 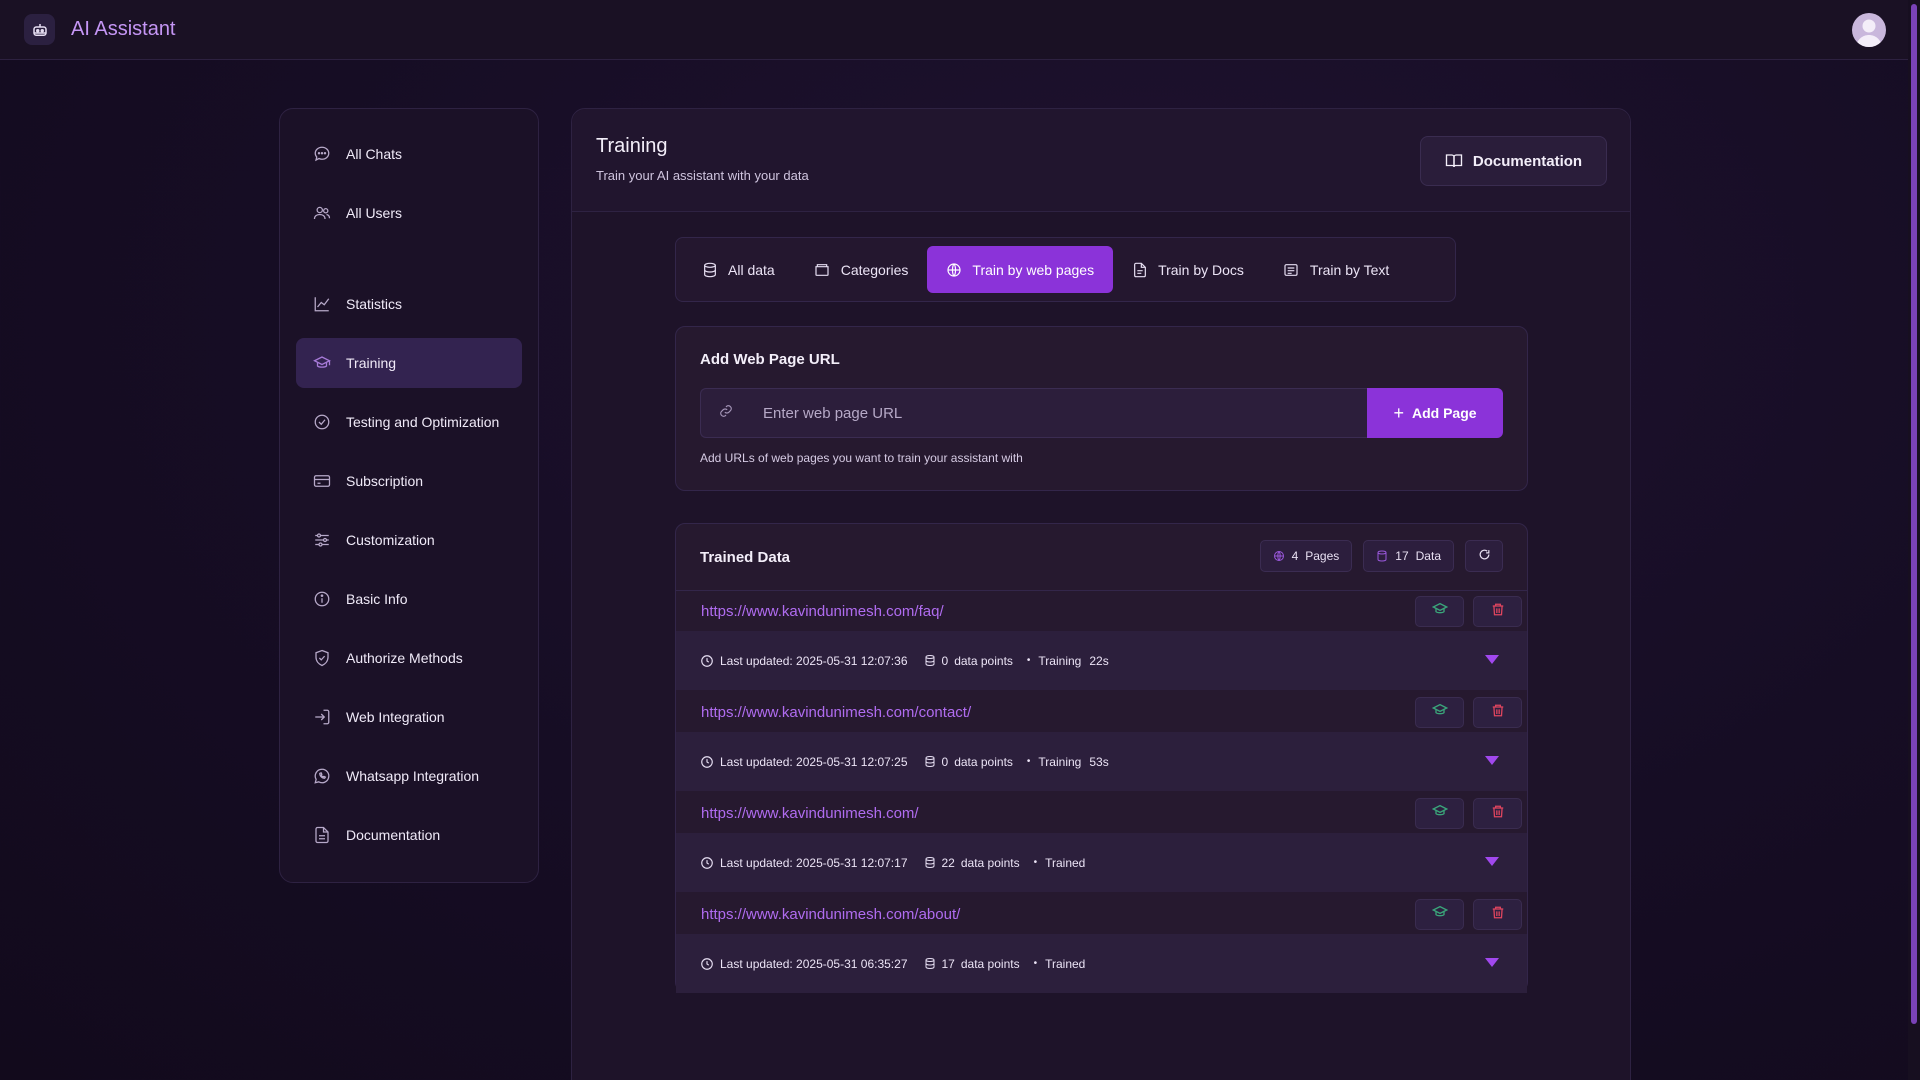 What do you see at coordinates (1869, 30) in the screenshot?
I see `user-avatar` at bounding box center [1869, 30].